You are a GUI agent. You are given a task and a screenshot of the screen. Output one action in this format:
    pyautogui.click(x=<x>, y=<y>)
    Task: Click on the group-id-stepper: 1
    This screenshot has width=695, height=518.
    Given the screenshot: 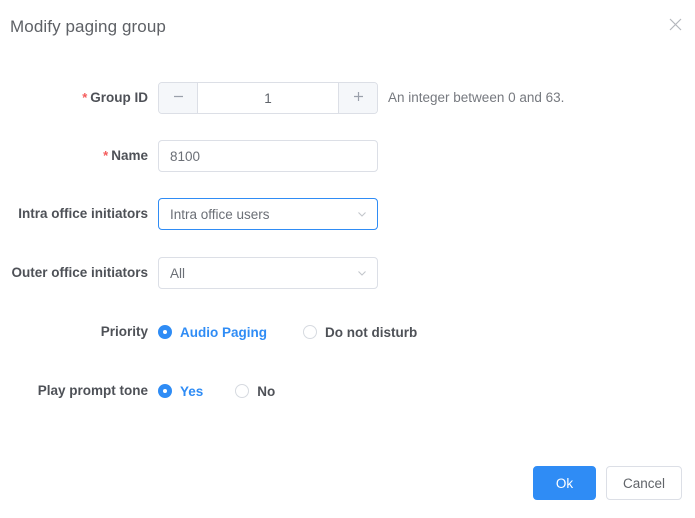 What is the action you would take?
    pyautogui.click(x=268, y=98)
    